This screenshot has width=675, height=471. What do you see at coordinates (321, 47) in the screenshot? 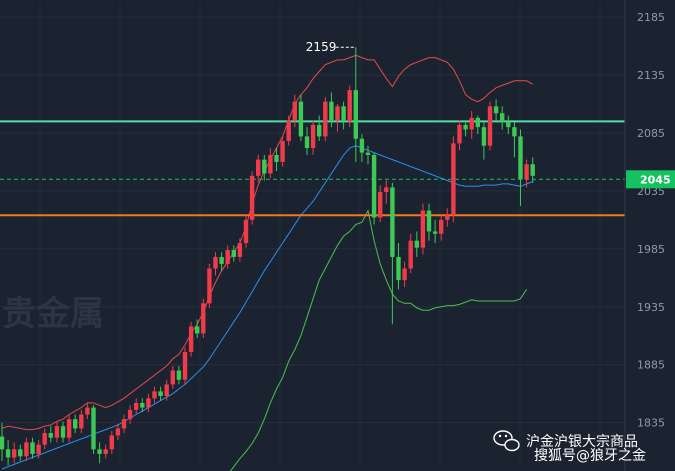
I see `high-annotation-label: 2159` at bounding box center [321, 47].